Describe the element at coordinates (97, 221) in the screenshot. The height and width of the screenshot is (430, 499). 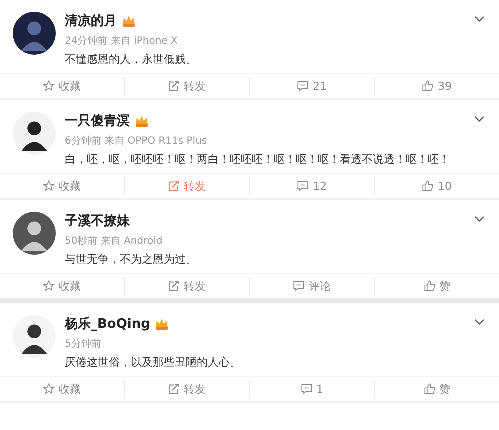
I see `user-name: 子溪不撩妹` at that location.